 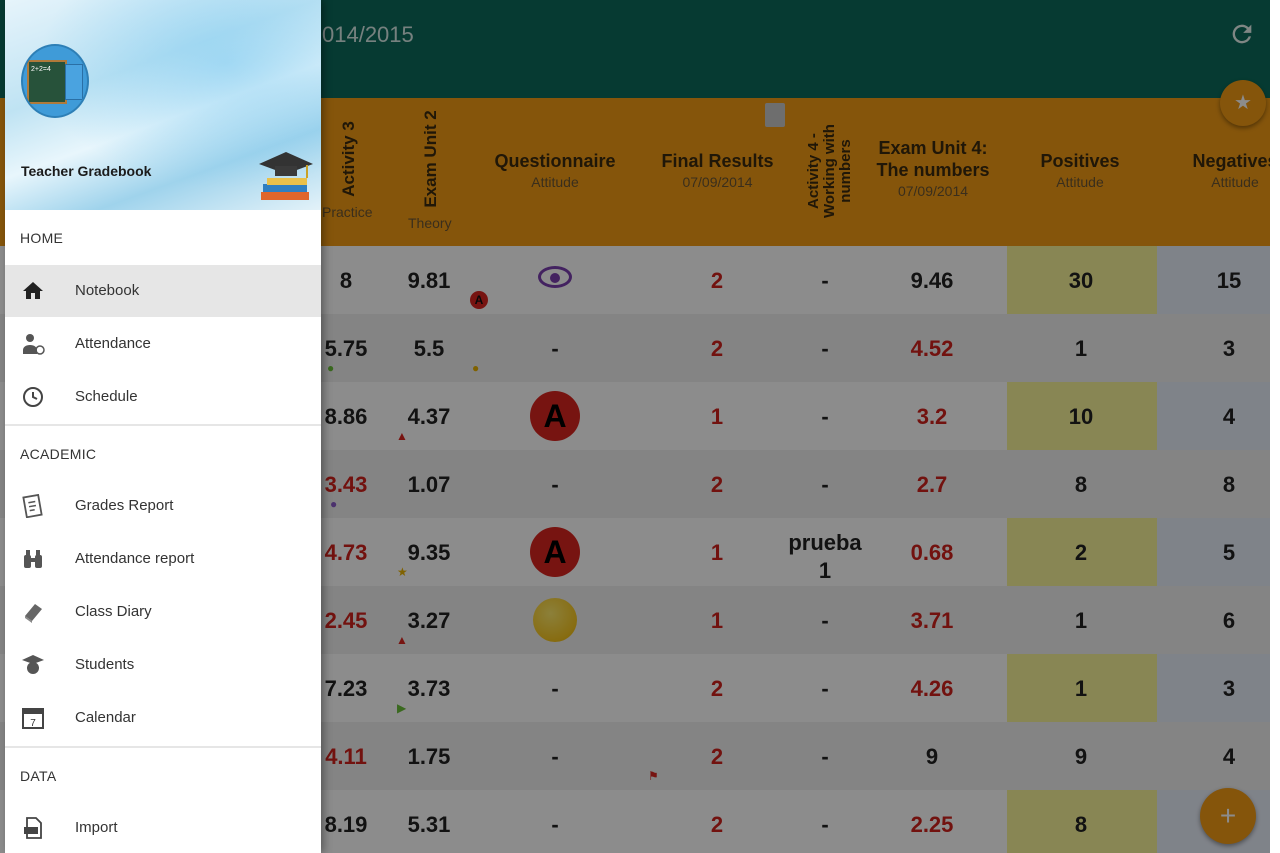 What do you see at coordinates (33, 290) in the screenshot?
I see `home-icon` at bounding box center [33, 290].